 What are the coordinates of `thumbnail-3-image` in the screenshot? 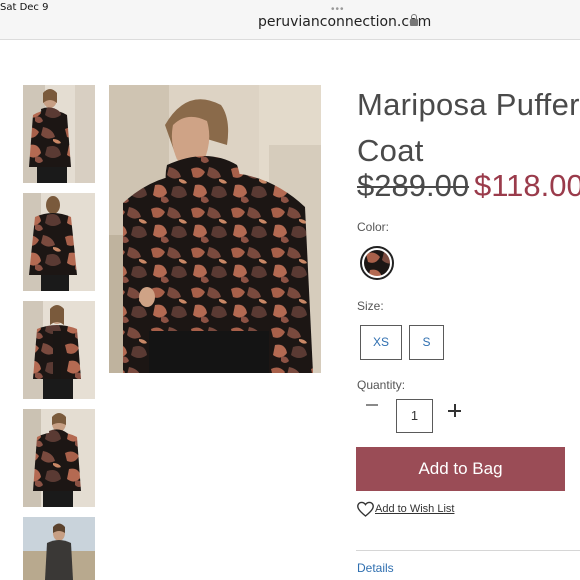 It's located at (59, 350).